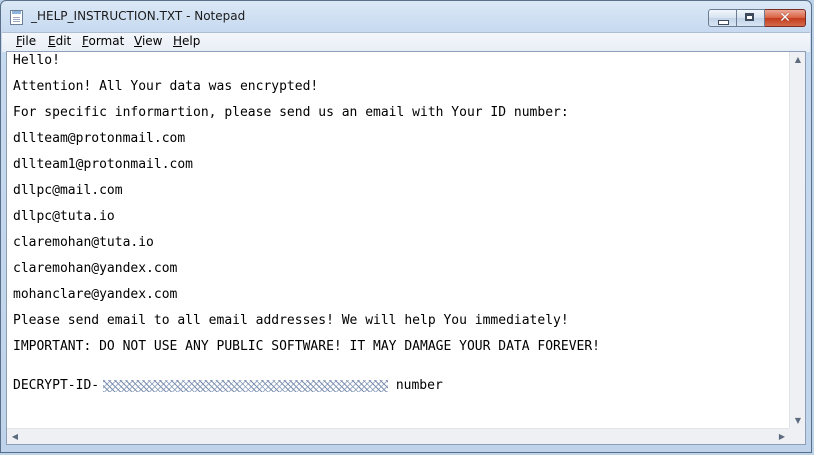 The width and height of the screenshot is (814, 455). I want to click on close-icon: ✕, so click(785, 18).